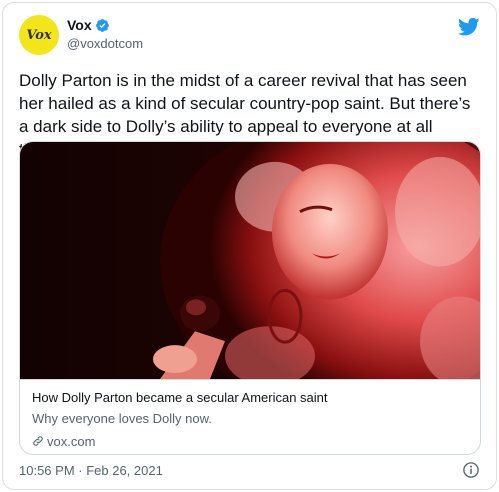 The image size is (499, 492). Describe the element at coordinates (38, 441) in the screenshot. I see `link-icon` at that location.